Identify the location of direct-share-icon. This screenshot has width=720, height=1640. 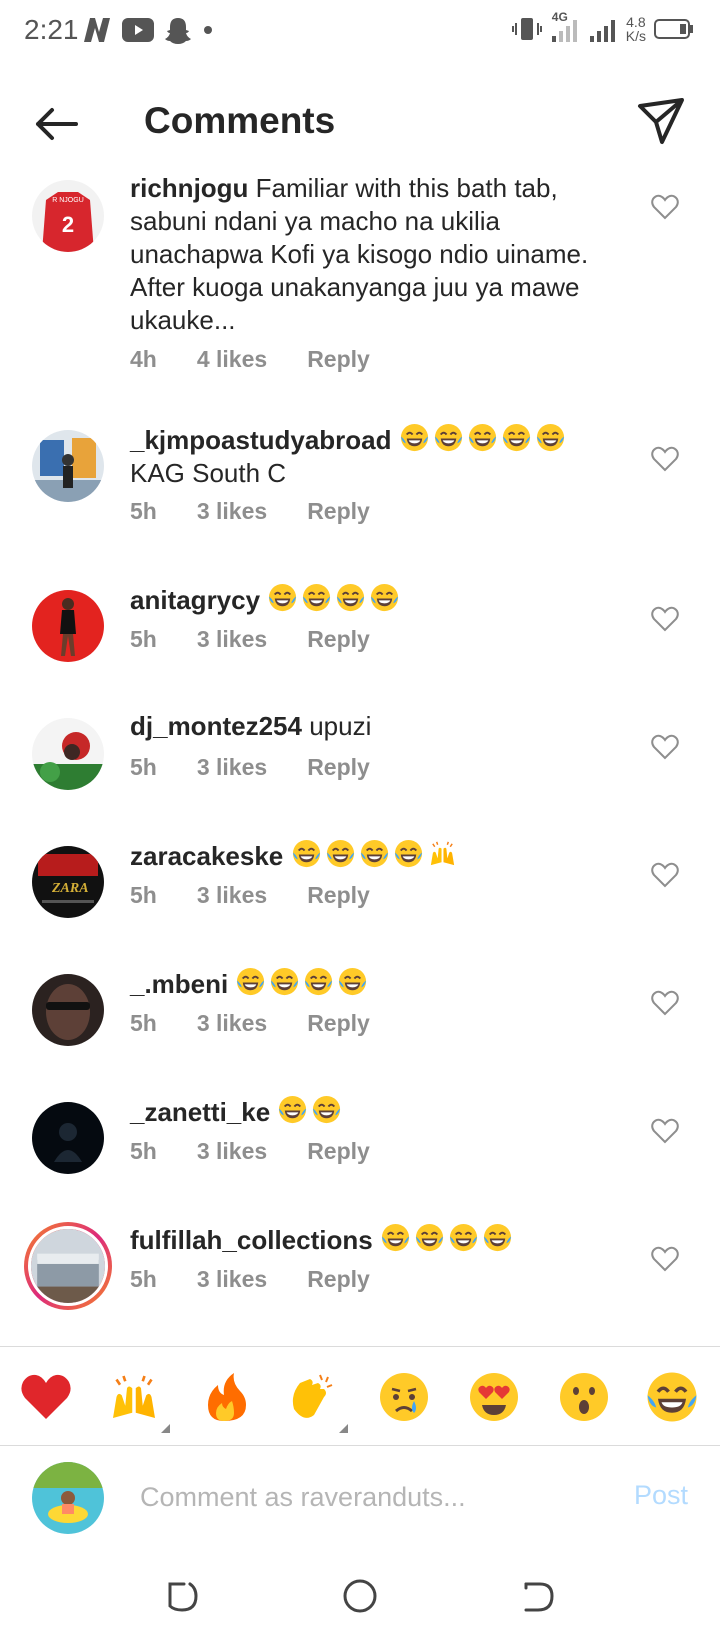
(660, 120).